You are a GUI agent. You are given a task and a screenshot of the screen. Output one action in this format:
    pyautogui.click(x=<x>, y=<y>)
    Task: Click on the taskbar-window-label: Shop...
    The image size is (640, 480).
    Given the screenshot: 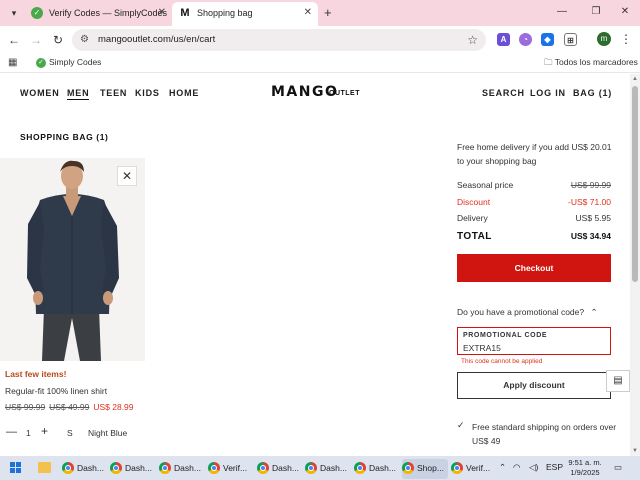 What is the action you would take?
    pyautogui.click(x=430, y=468)
    